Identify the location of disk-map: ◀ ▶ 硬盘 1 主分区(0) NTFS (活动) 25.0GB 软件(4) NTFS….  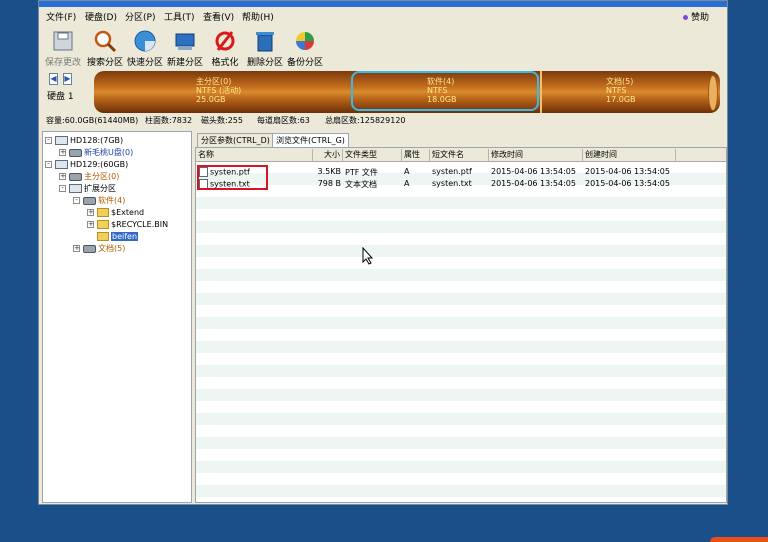
(383, 92).